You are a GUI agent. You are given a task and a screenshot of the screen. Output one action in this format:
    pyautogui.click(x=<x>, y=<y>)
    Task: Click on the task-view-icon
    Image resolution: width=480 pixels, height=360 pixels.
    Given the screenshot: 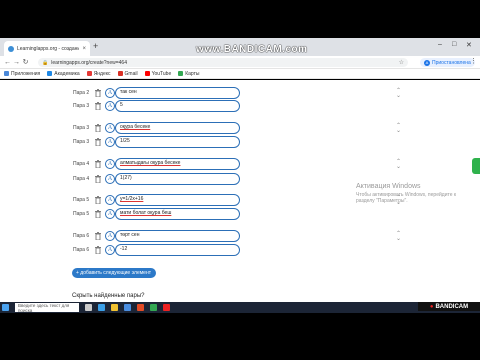 What is the action you would take?
    pyautogui.click(x=88, y=307)
    